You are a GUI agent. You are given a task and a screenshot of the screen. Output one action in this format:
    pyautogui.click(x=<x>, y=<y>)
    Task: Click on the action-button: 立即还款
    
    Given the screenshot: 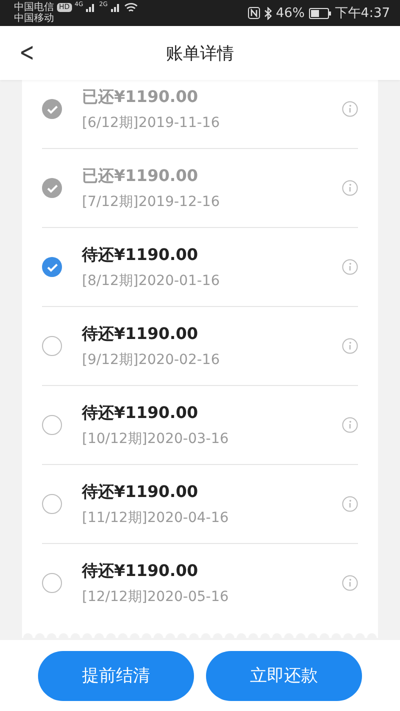 What is the action you would take?
    pyautogui.click(x=284, y=675)
    